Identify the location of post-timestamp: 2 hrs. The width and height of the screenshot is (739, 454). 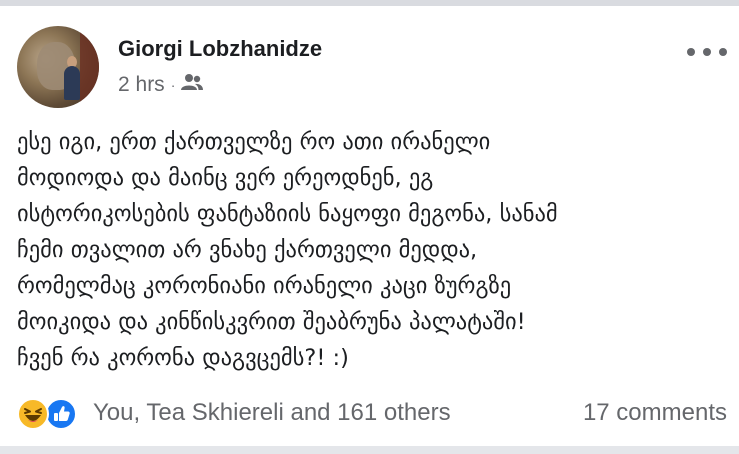
(141, 85).